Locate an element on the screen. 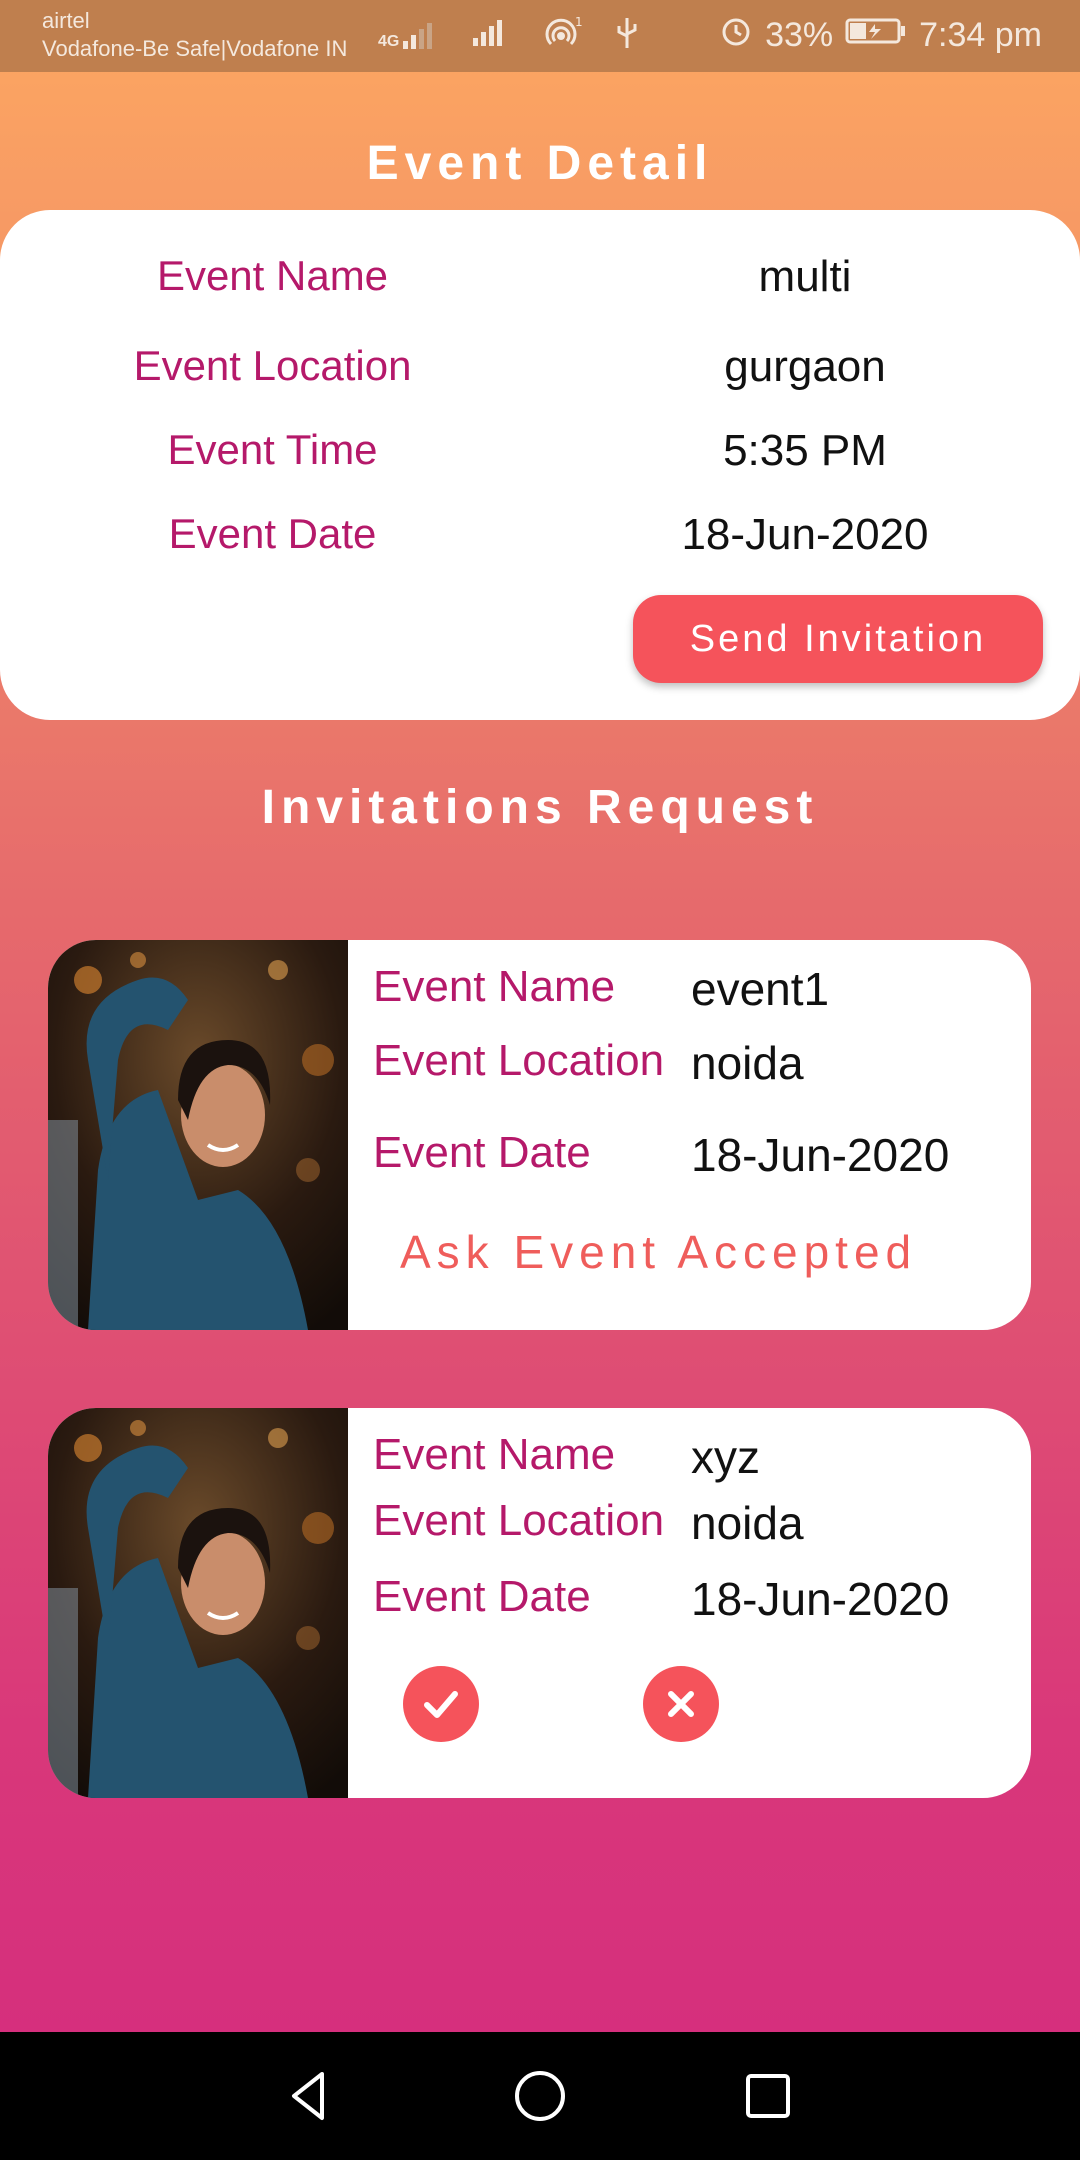 This screenshot has width=1080, height=2160. hotspot-icon: 1 is located at coordinates (563, 35).